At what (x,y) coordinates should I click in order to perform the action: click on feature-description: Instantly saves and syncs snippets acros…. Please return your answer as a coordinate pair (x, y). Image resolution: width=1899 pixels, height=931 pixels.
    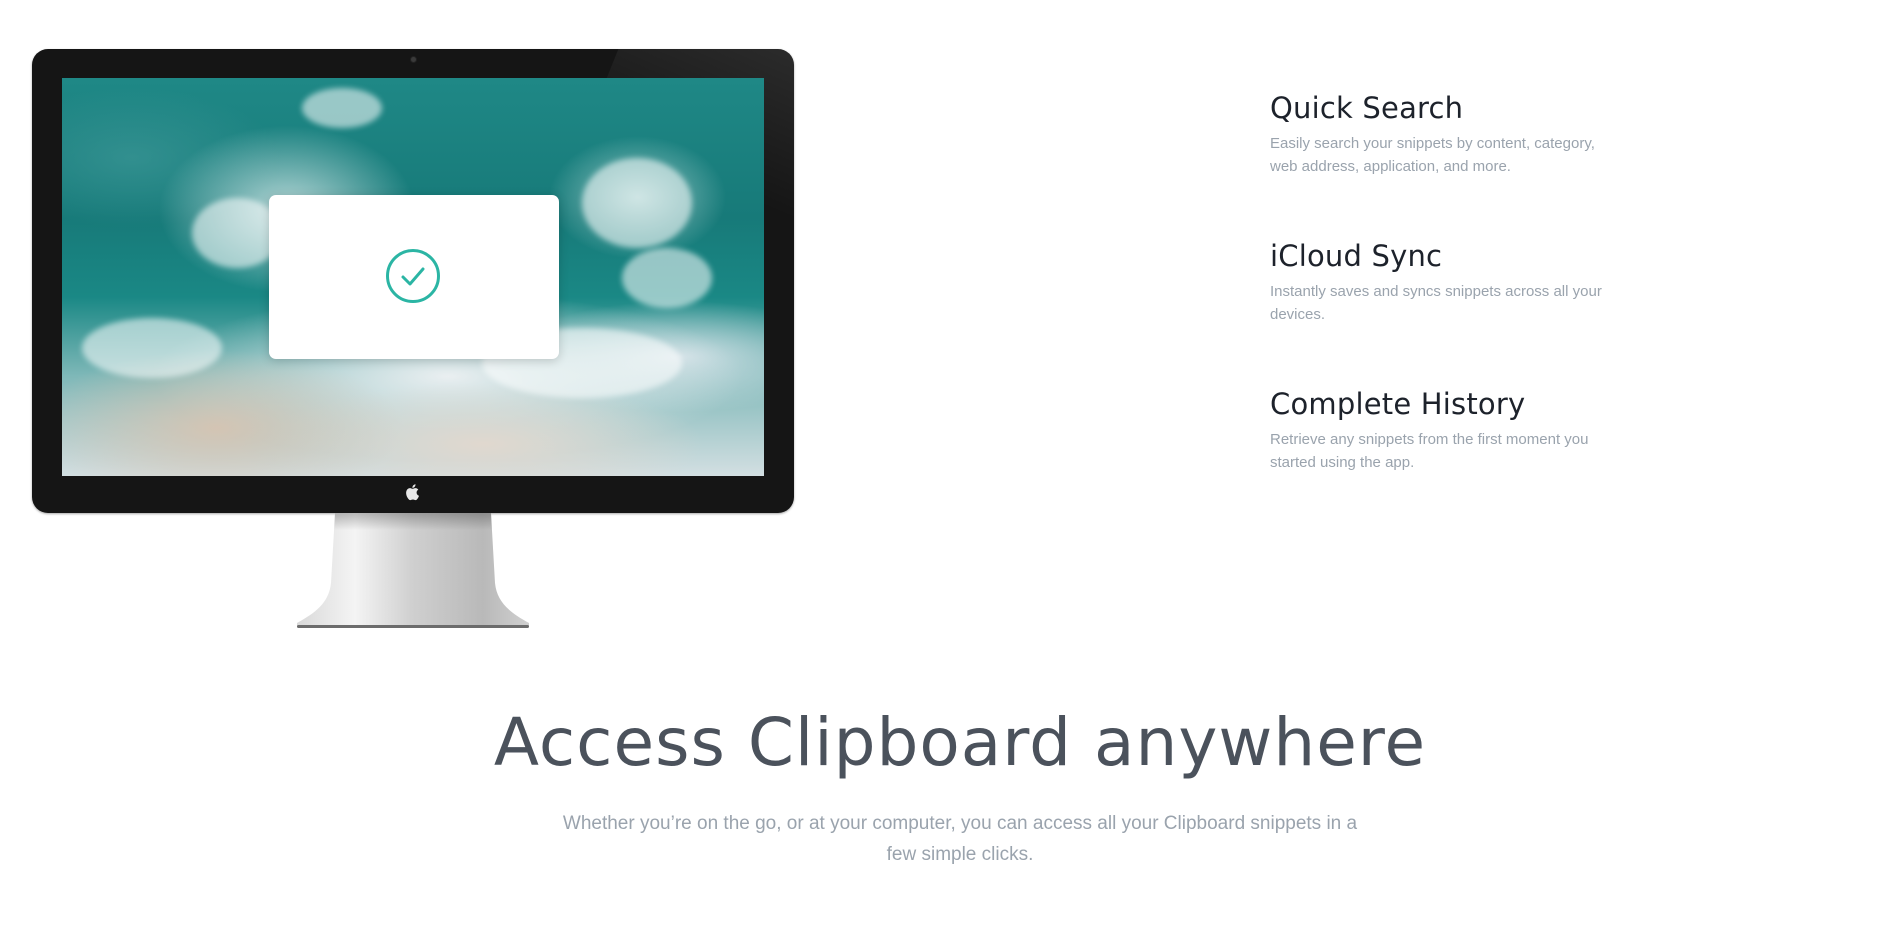
    Looking at the image, I should click on (1436, 303).